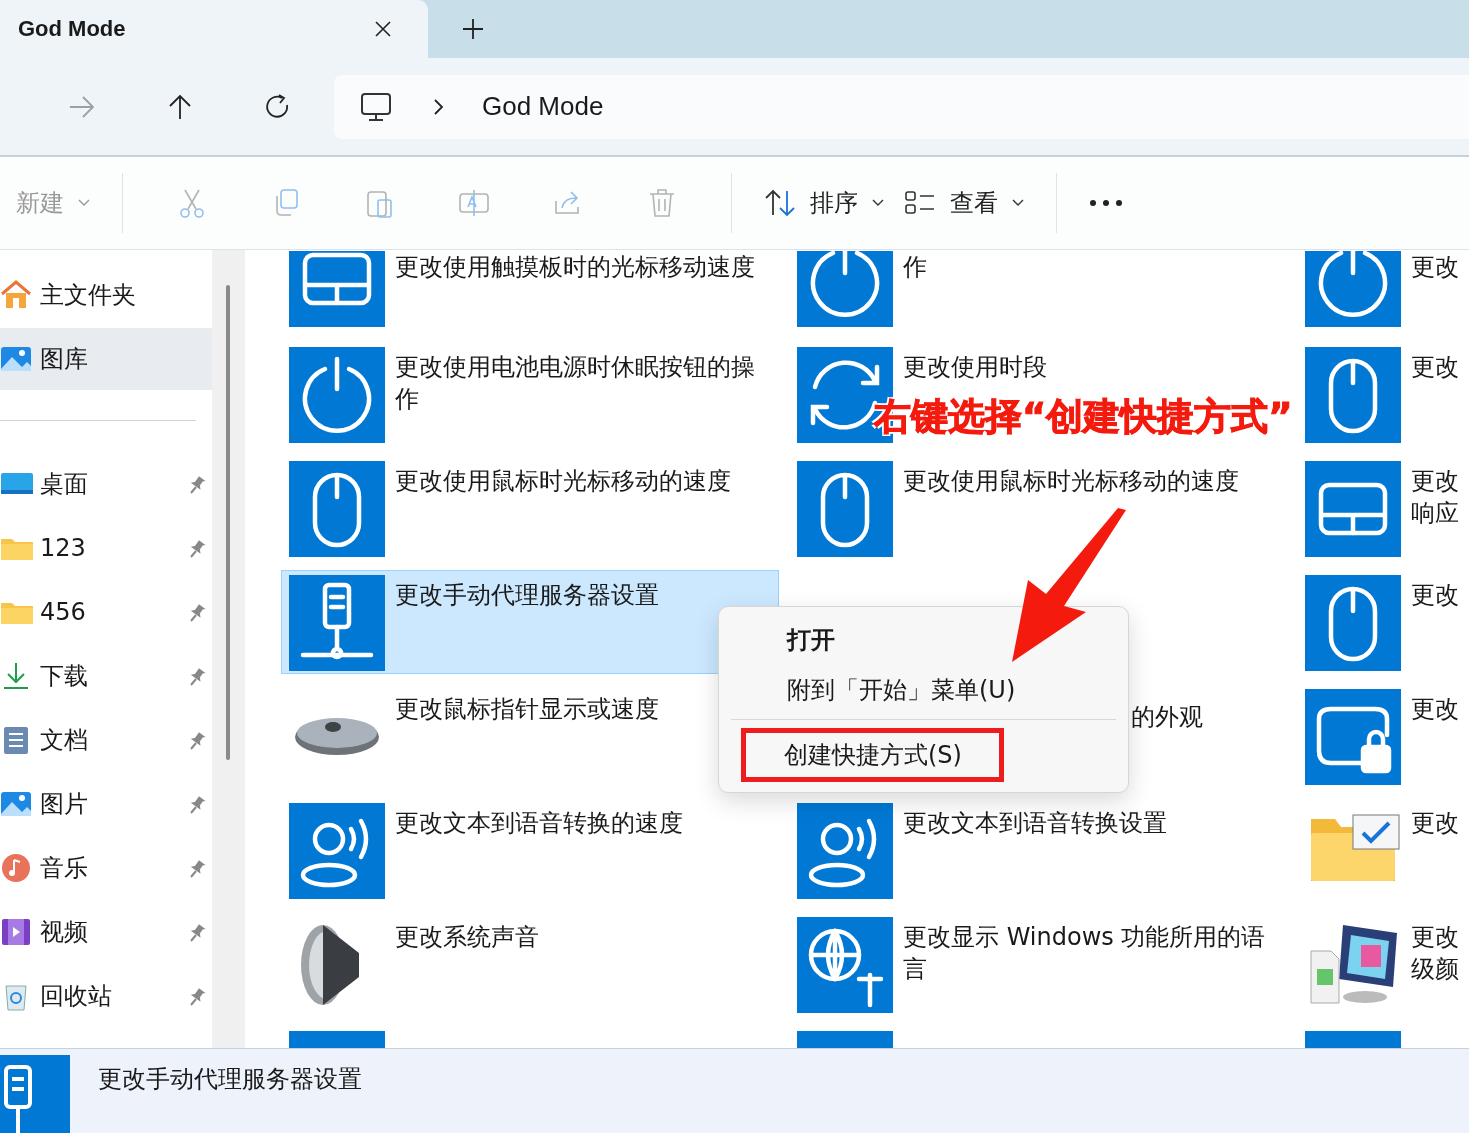 The height and width of the screenshot is (1133, 1469). I want to click on item-label: 更改显示 Windows 功能所用的语 言, so click(1084, 951).